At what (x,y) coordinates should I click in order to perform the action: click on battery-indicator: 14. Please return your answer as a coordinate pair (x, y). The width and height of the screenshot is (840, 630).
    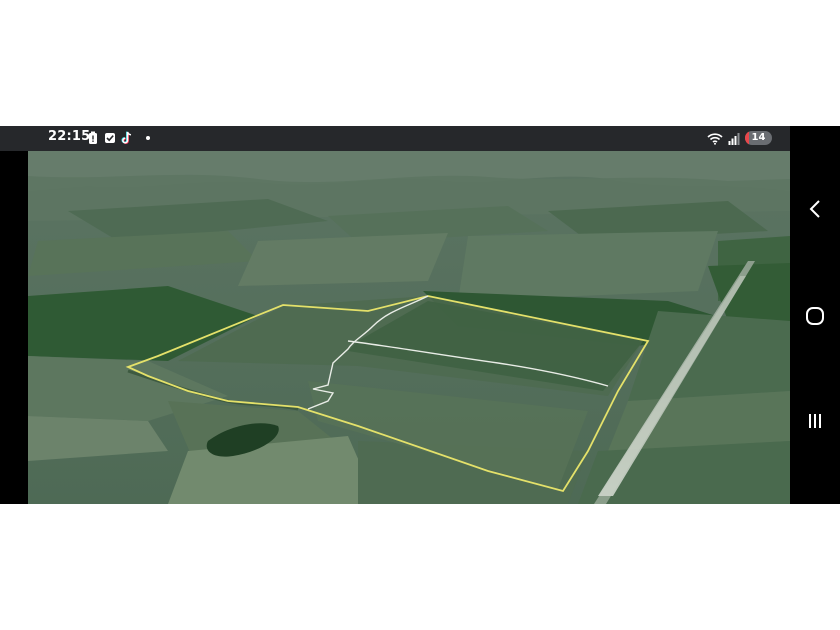
    Looking at the image, I should click on (758, 138).